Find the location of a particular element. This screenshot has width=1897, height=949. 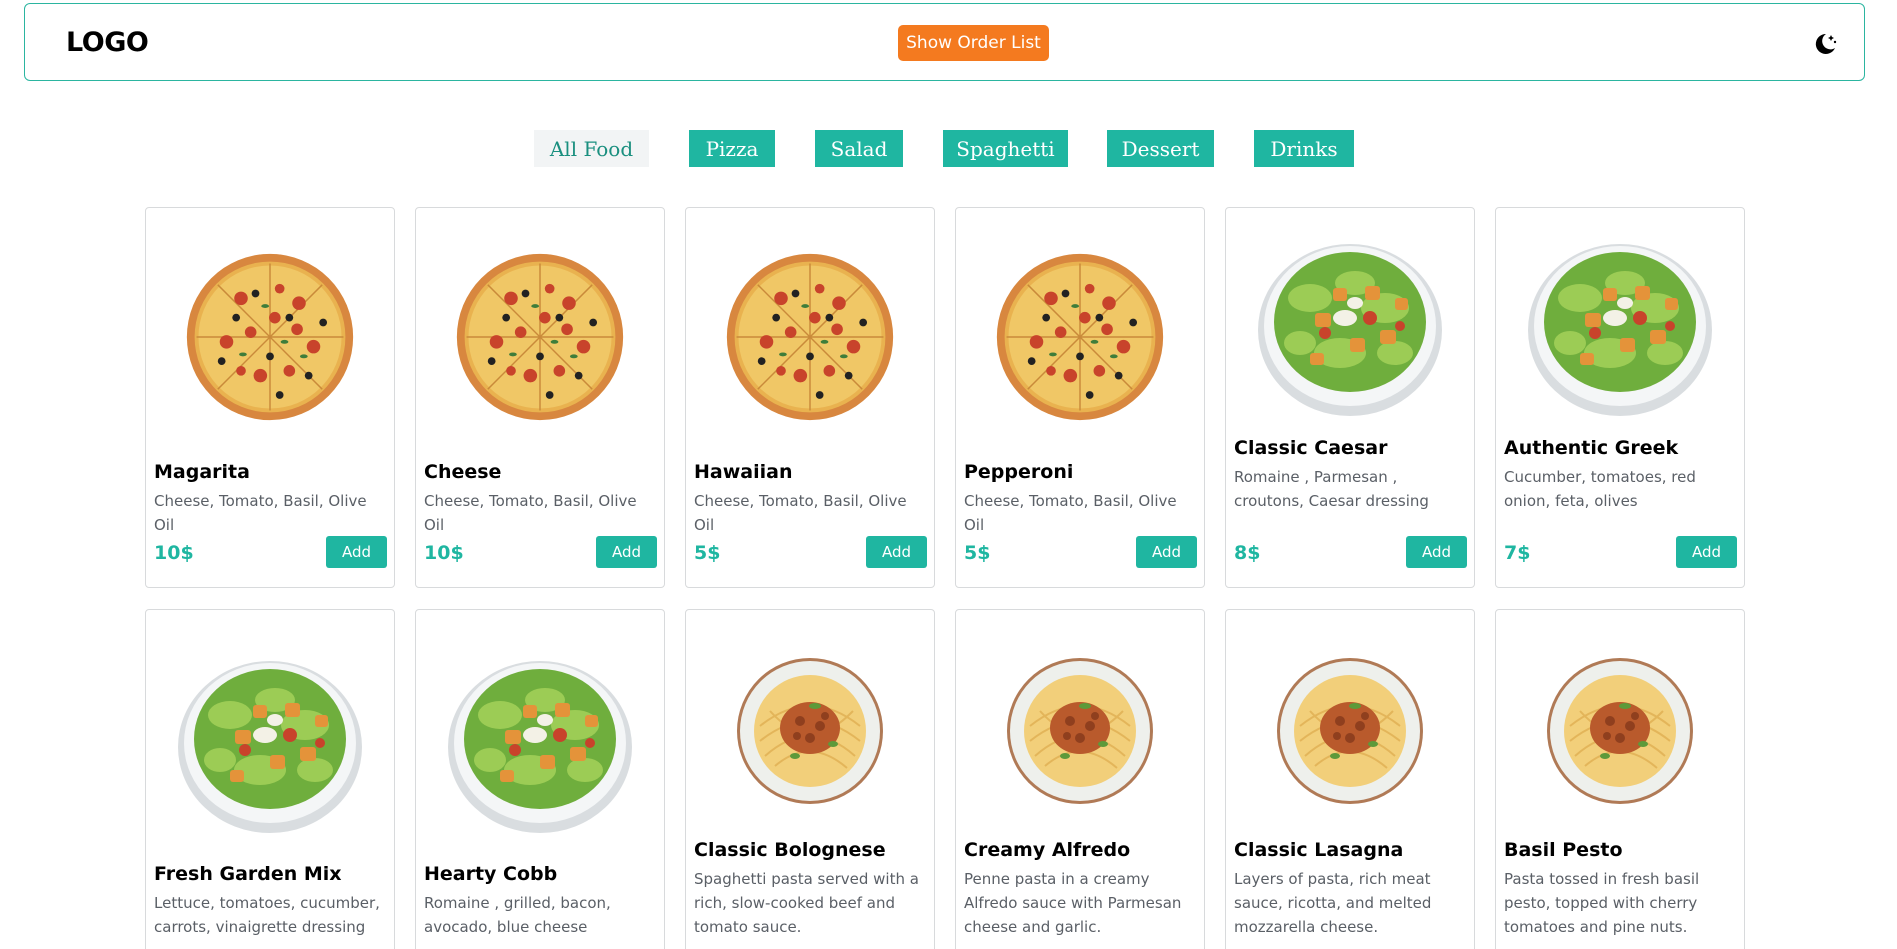

moon-stars-icon is located at coordinates (1825, 44).